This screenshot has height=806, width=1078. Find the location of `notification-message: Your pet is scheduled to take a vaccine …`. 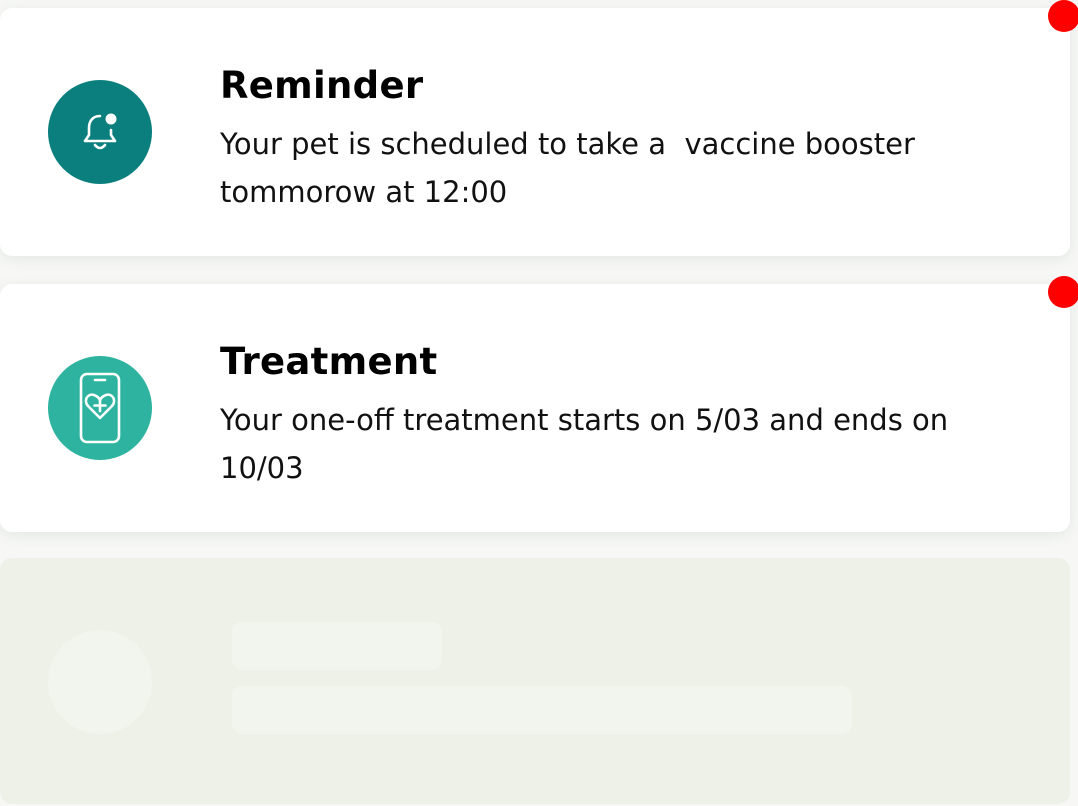

notification-message: Your pet is scheduled to take a vaccine … is located at coordinates (572, 168).